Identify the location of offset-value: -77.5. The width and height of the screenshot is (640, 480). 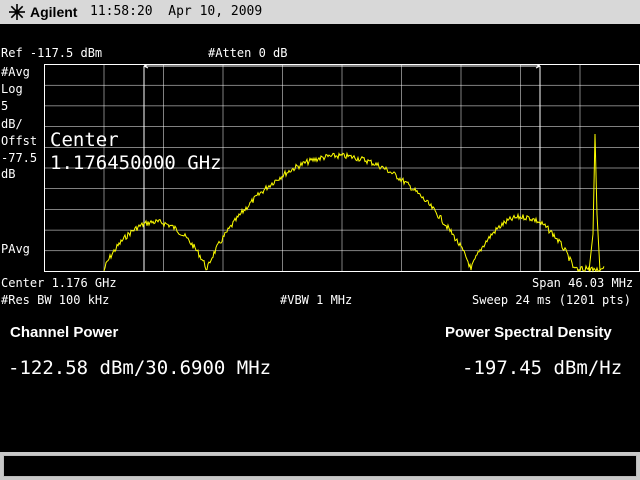
(19, 158).